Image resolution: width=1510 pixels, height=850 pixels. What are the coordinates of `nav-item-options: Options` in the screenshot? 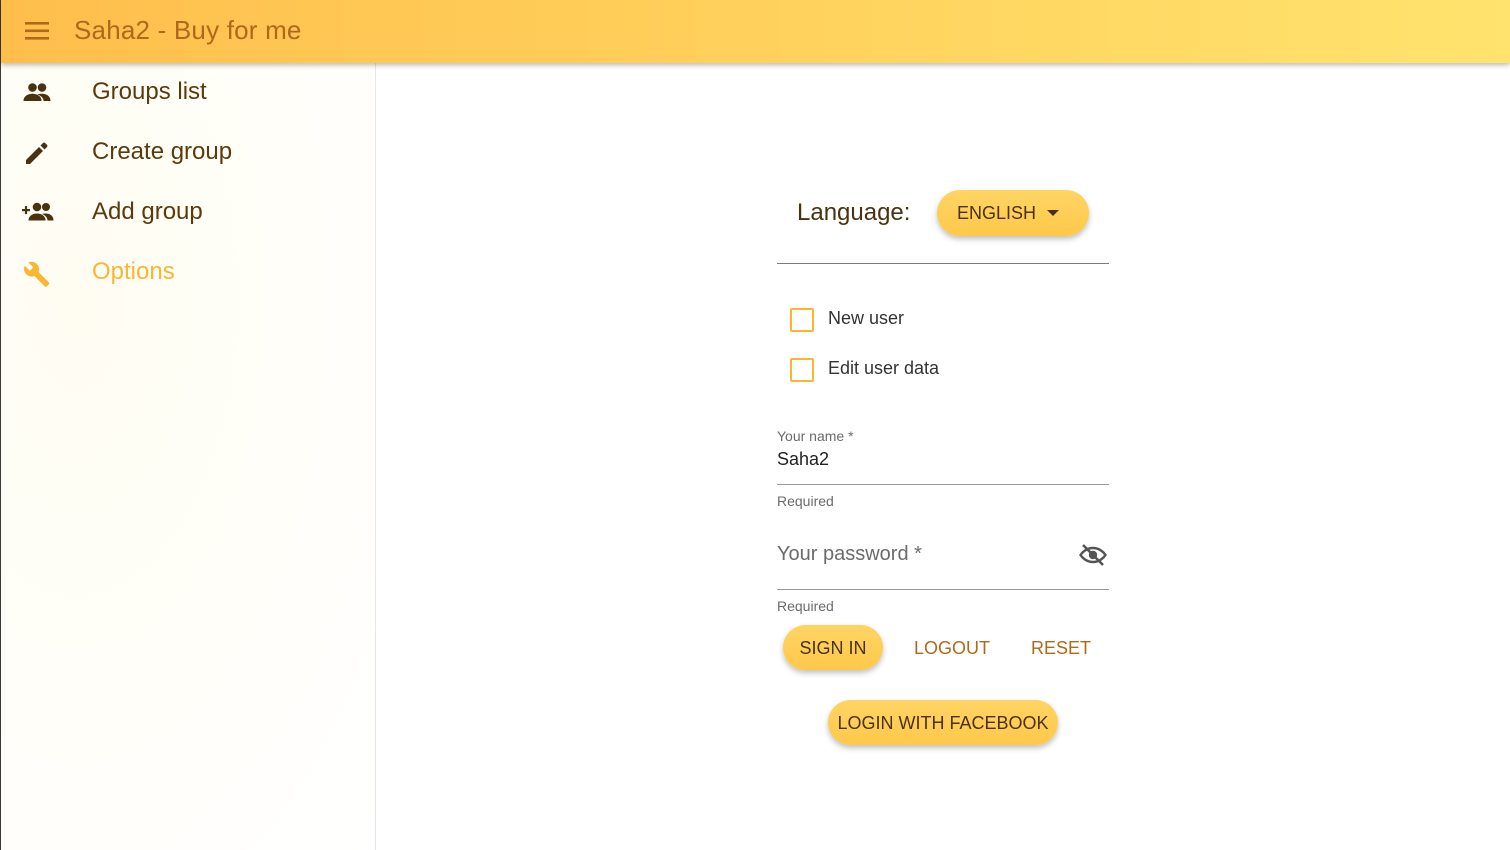 It's located at (188, 273).